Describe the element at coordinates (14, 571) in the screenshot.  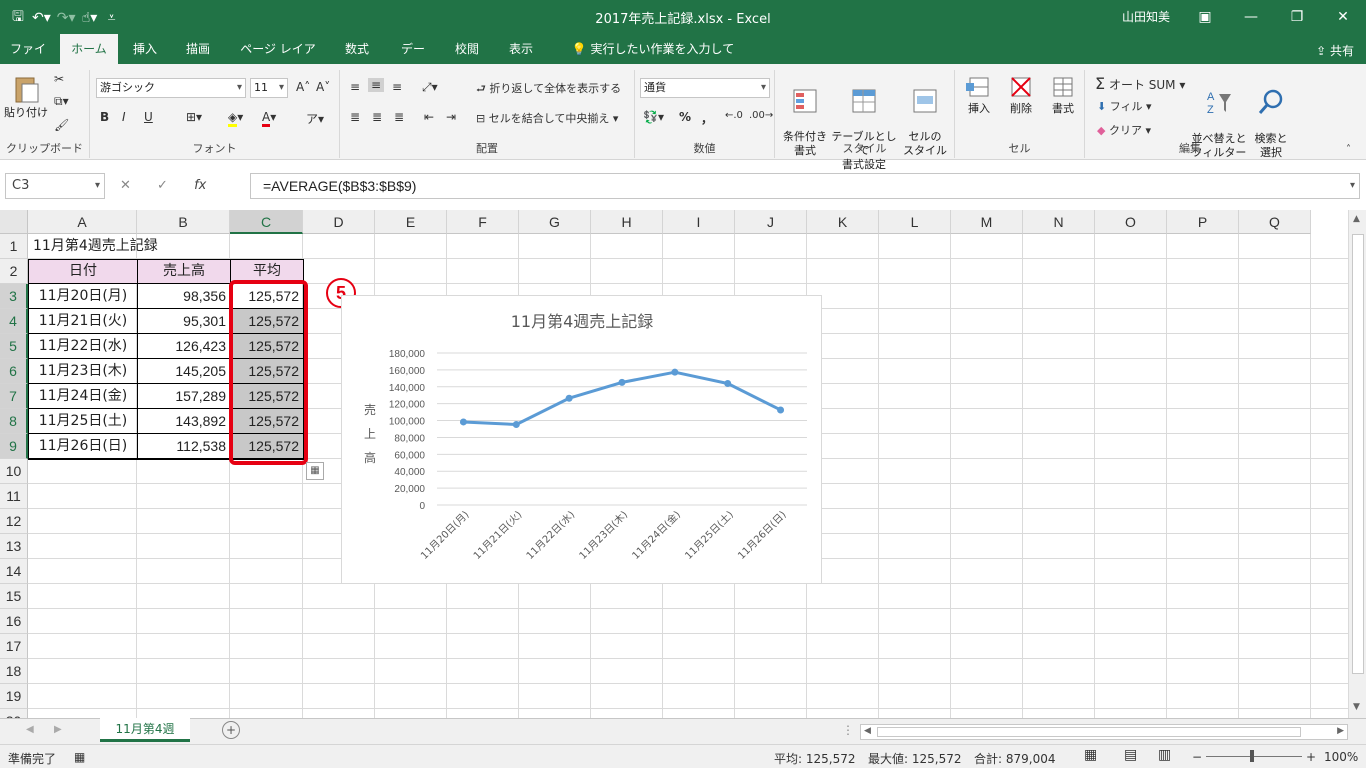
I see `row-header: 14` at that location.